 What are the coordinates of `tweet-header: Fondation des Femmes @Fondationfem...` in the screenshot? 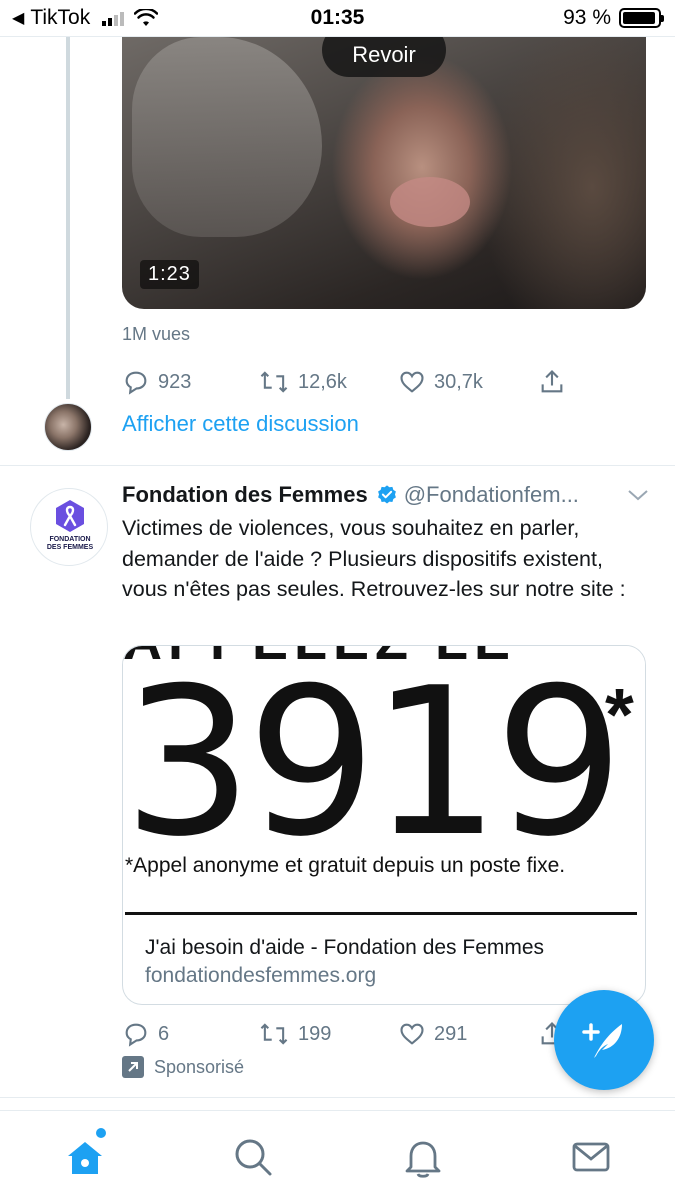 It's located at (387, 495).